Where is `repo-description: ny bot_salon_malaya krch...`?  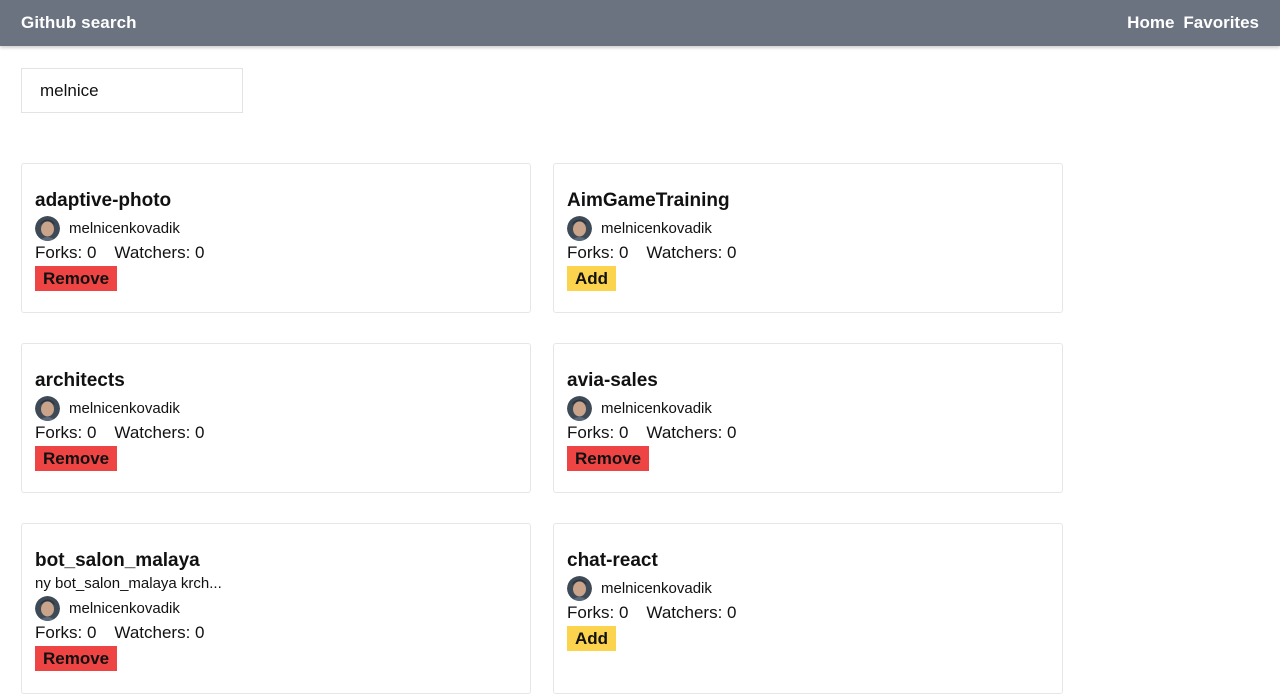 repo-description: ny bot_salon_malaya krch... is located at coordinates (128, 583).